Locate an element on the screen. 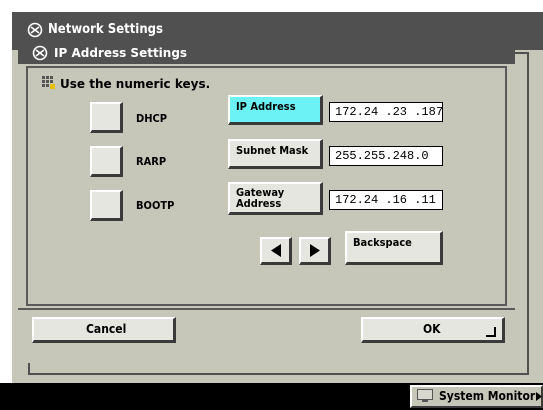  bootp-toggle is located at coordinates (106, 205).